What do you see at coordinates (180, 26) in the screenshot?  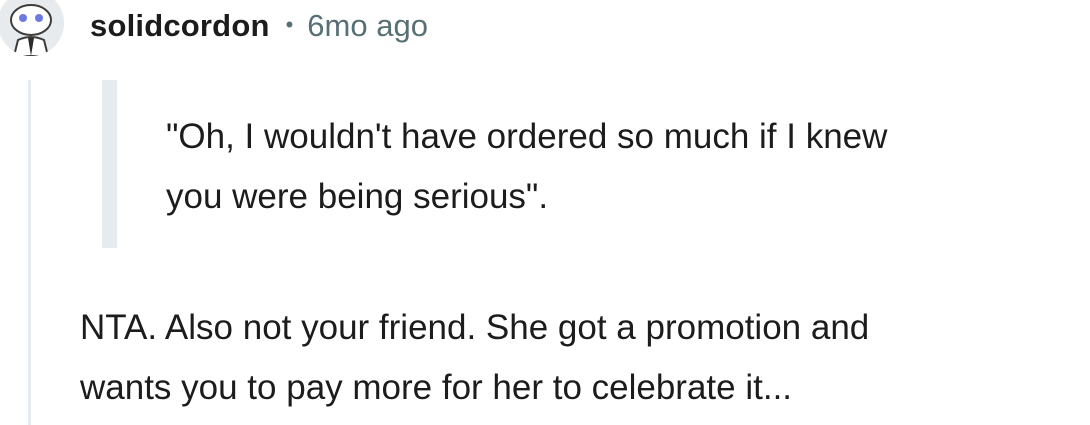 I see `author-username: solidcordon` at bounding box center [180, 26].